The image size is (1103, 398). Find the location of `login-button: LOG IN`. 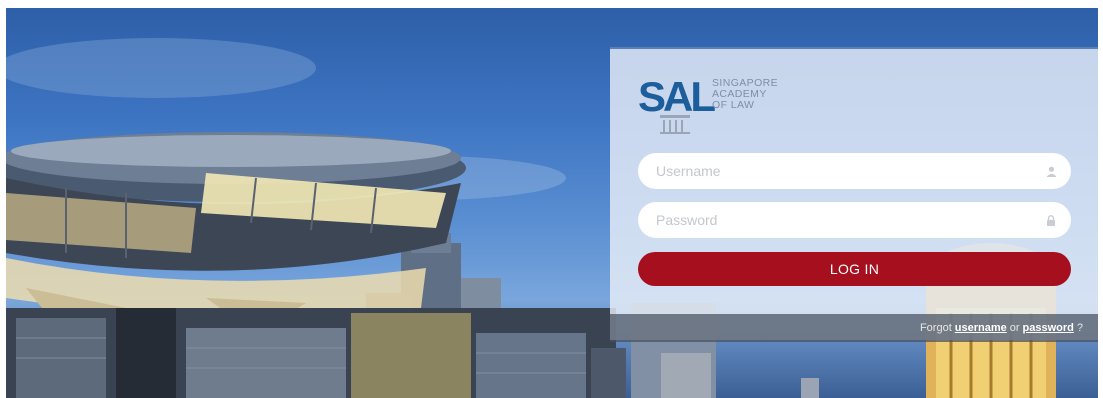

login-button: LOG IN is located at coordinates (854, 269).